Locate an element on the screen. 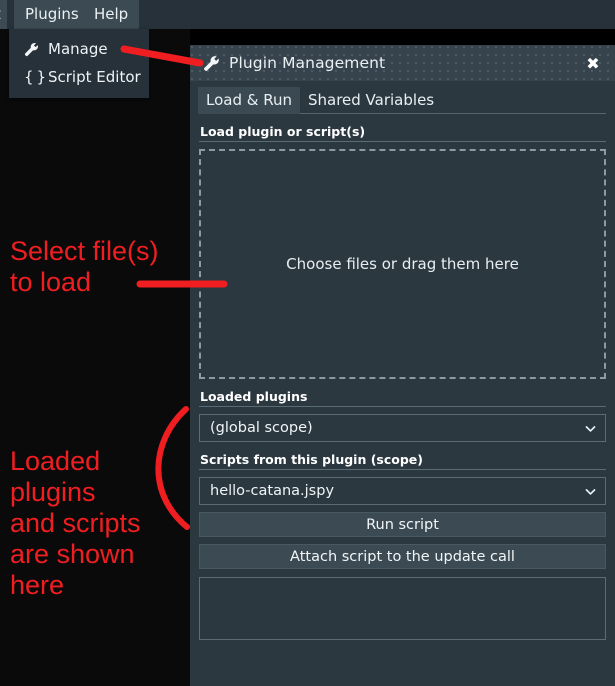 The width and height of the screenshot is (615, 686). attach-script-button: Attach script to the update call is located at coordinates (402, 556).